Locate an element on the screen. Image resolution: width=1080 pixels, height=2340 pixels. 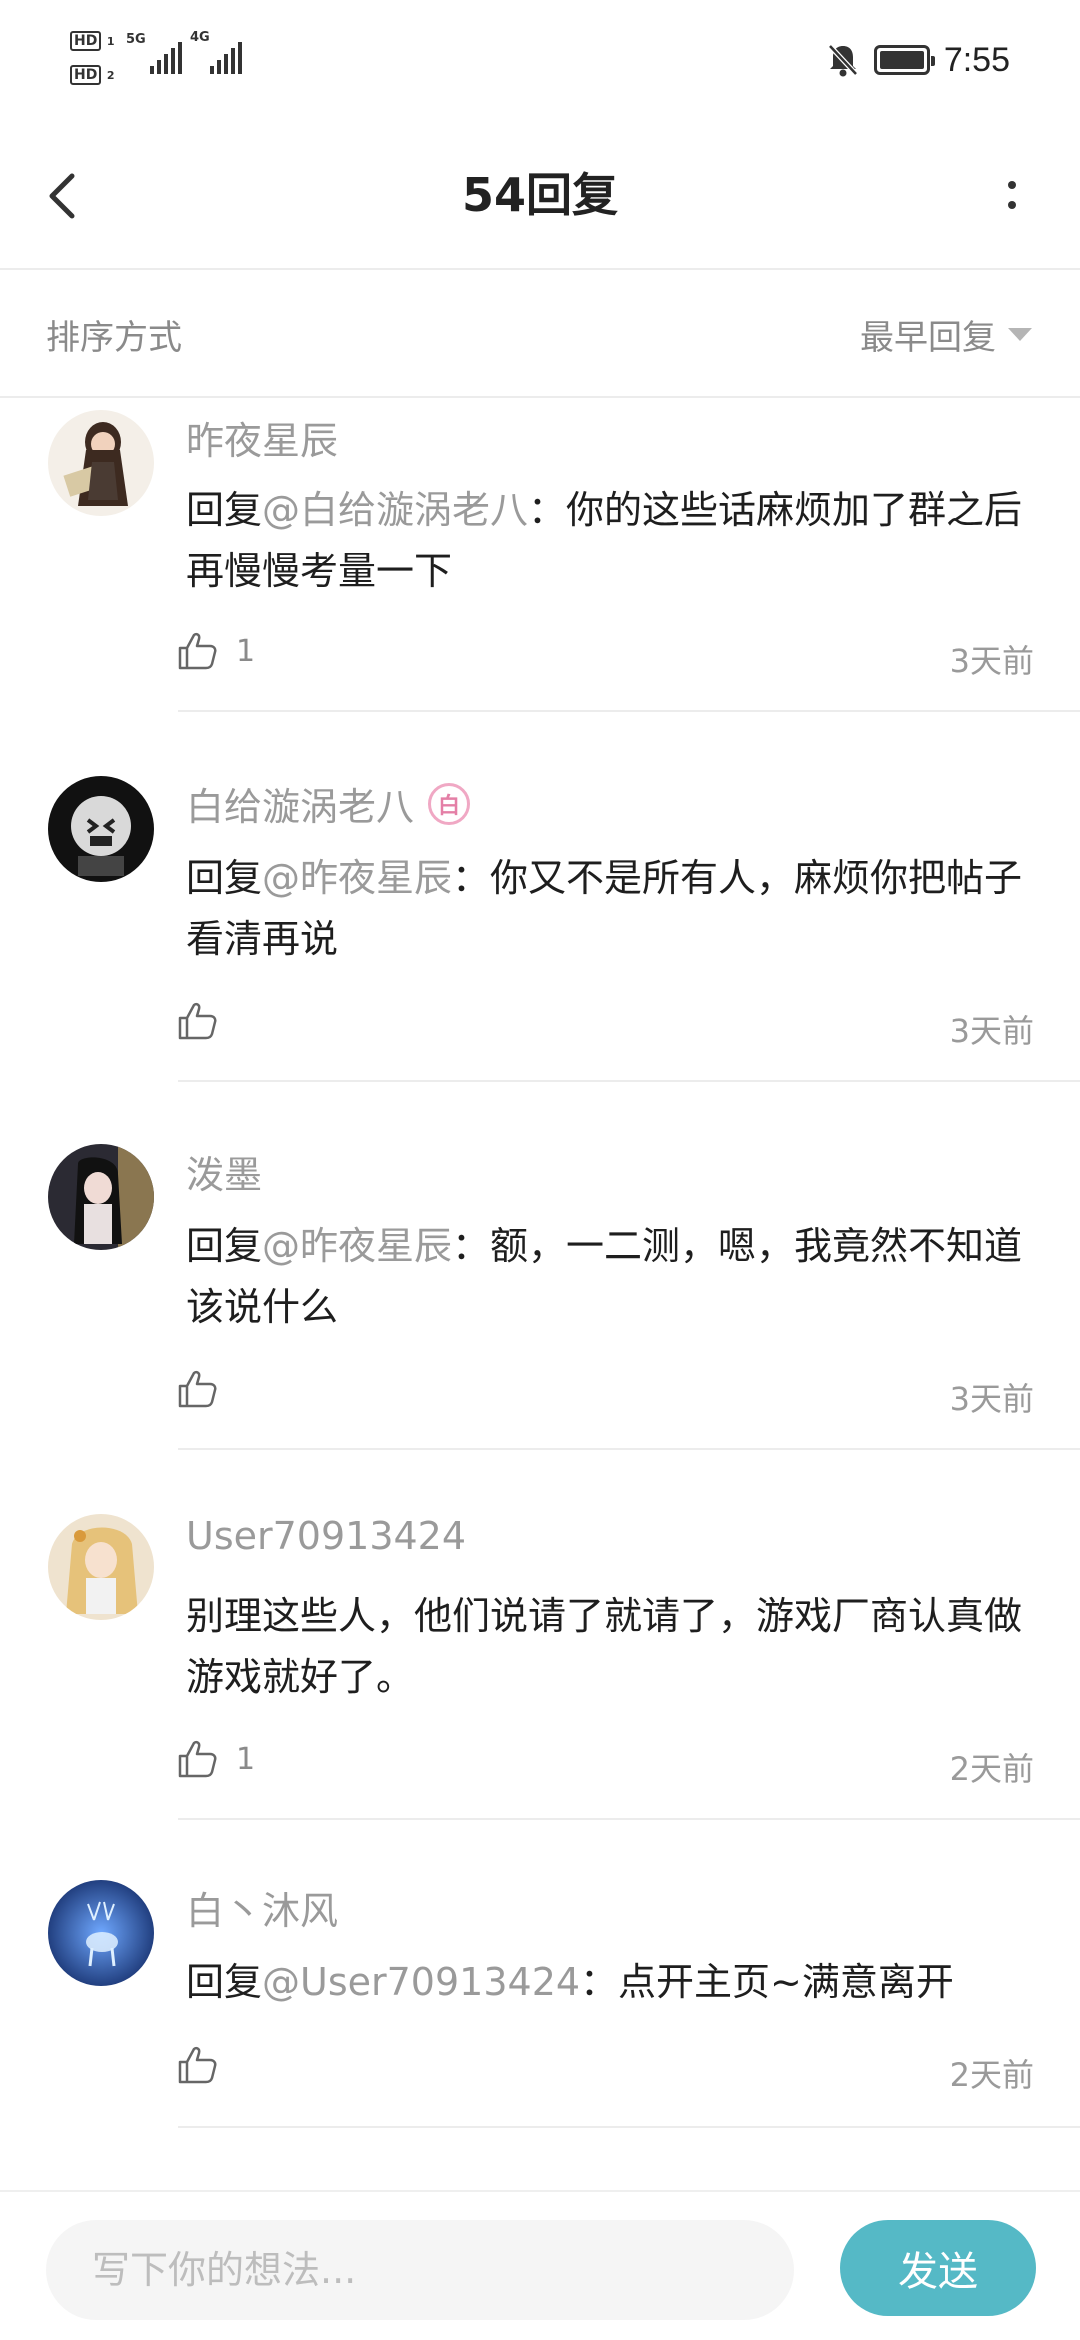
signal-indicators: HD 1 HD 2 5G 4G is located at coordinates (170, 62).